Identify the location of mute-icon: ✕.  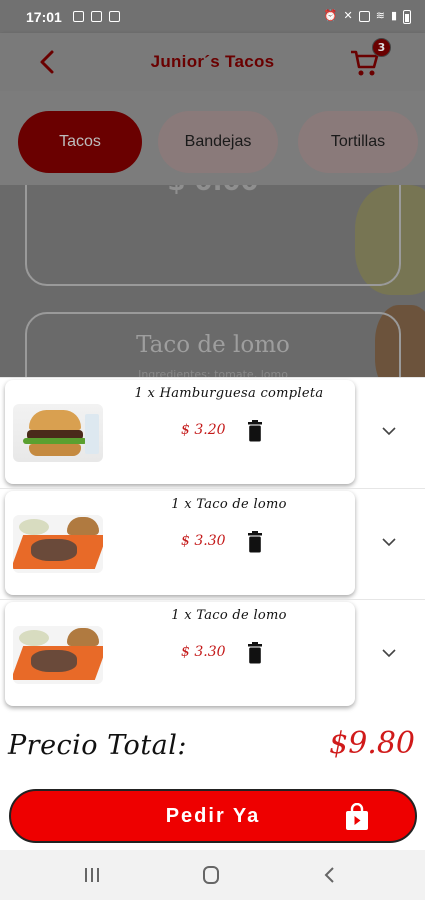
(348, 16).